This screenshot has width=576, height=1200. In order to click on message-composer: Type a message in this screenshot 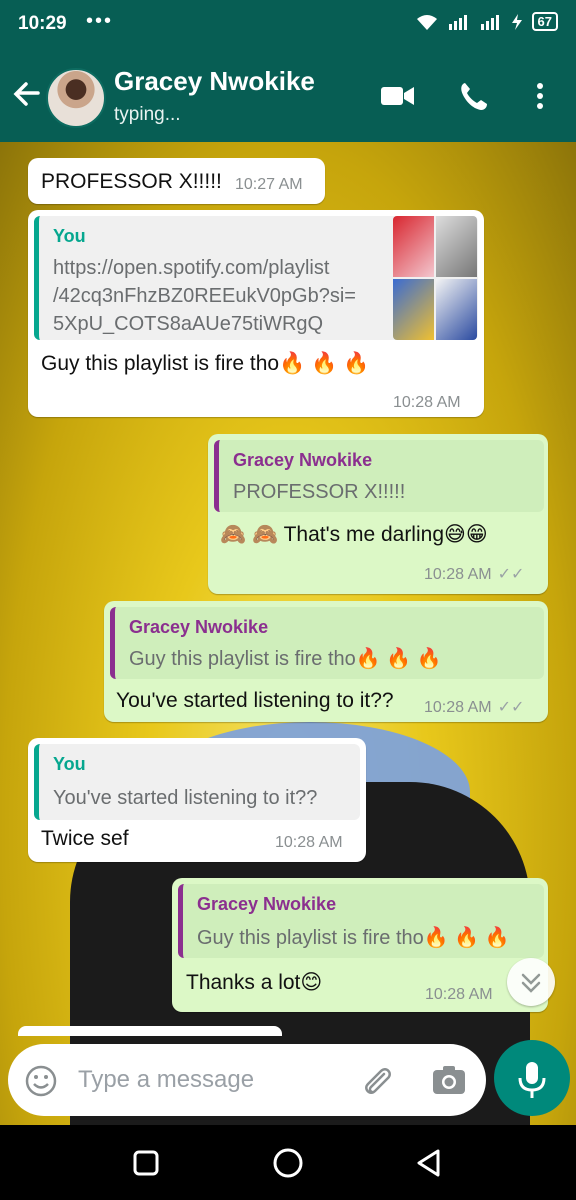, I will do `click(247, 1080)`.